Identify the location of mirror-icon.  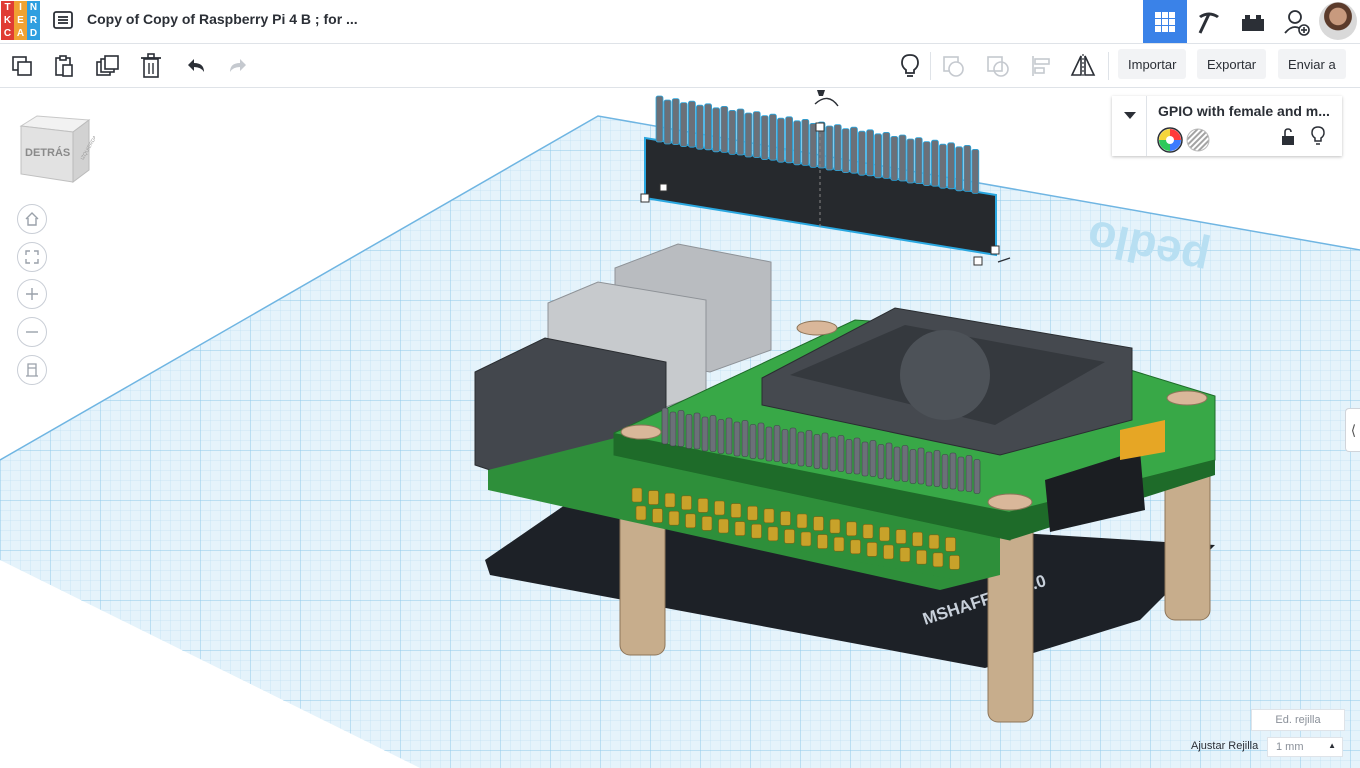
(1083, 66).